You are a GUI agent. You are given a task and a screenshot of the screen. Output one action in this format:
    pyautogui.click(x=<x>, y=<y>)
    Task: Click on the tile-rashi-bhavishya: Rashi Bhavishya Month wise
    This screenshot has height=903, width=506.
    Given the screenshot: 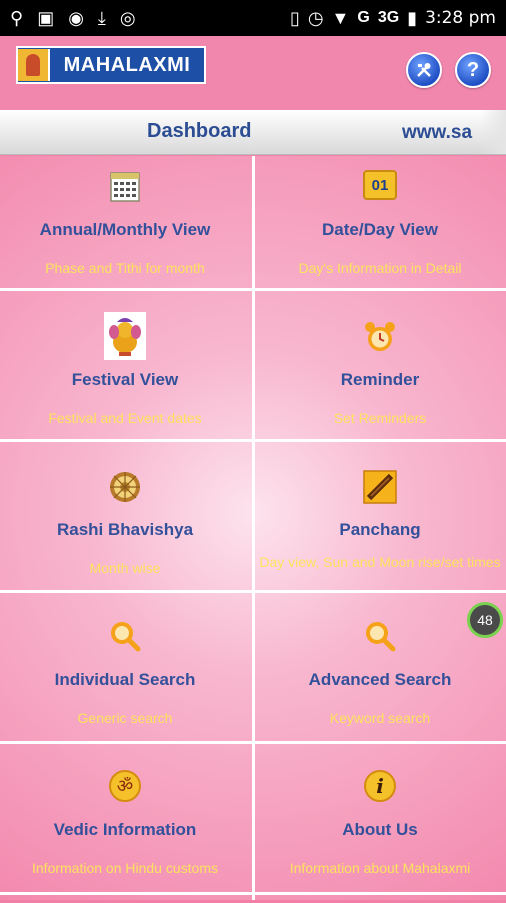 What is the action you would take?
    pyautogui.click(x=125, y=529)
    